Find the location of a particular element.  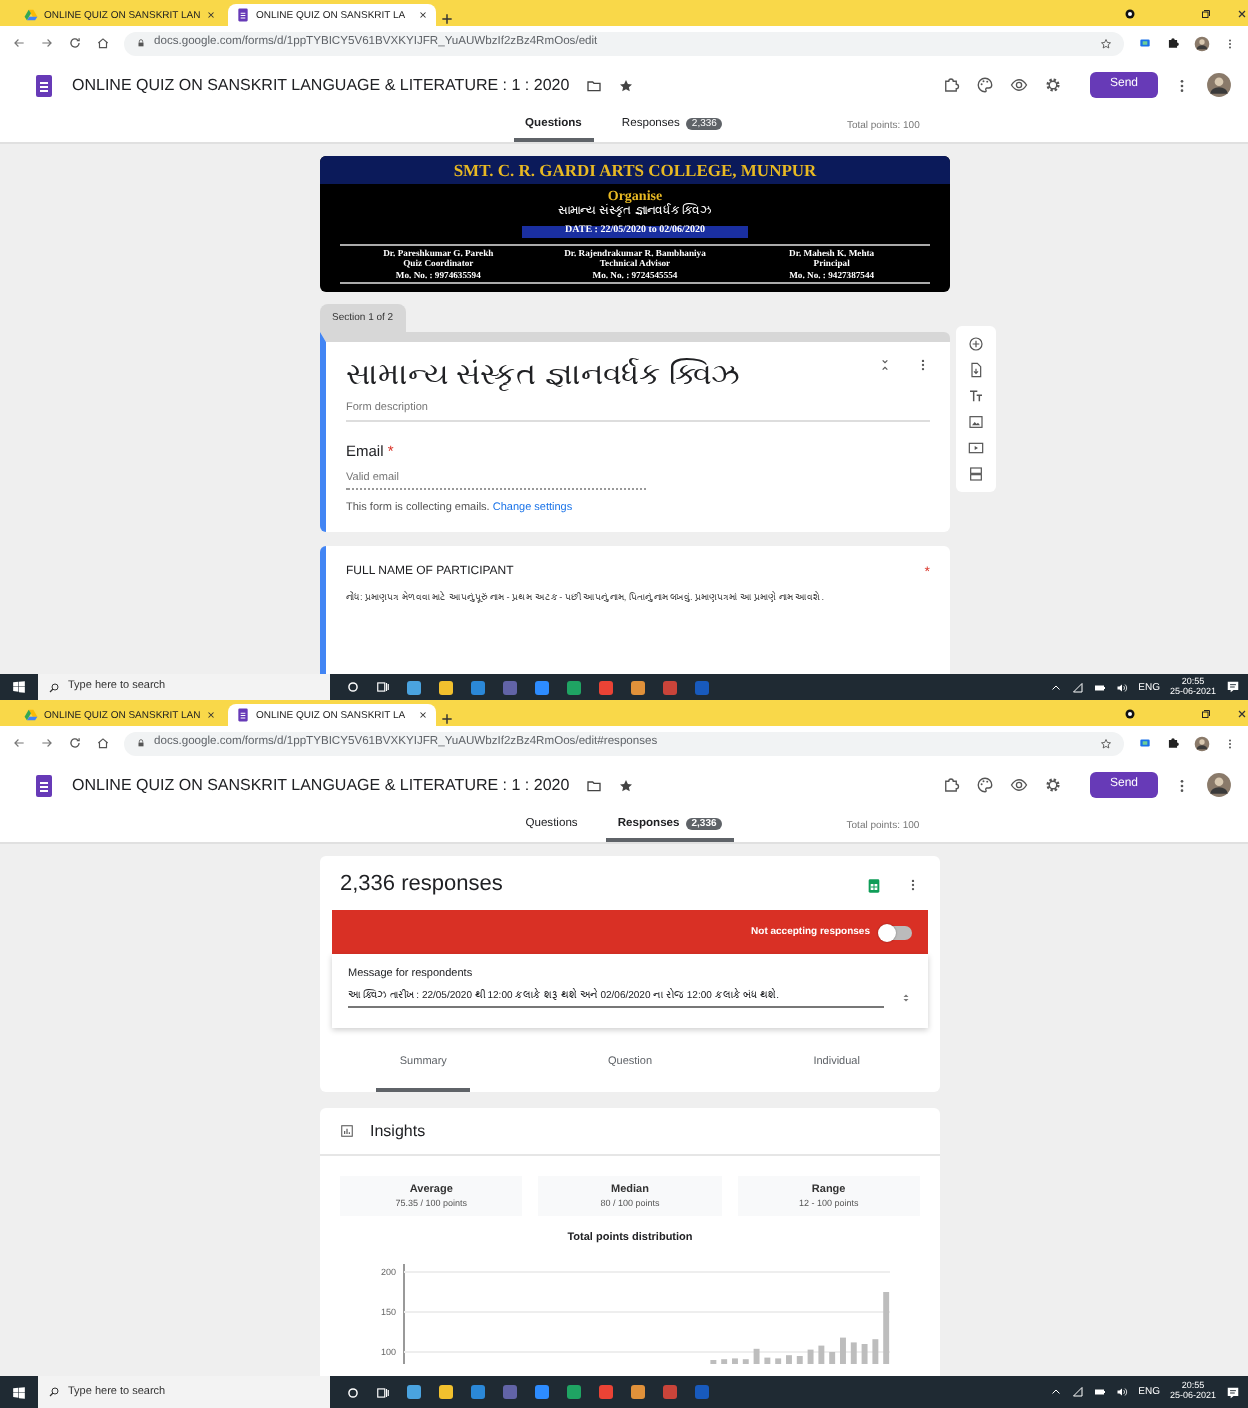

video-icon is located at coordinates (976, 448).